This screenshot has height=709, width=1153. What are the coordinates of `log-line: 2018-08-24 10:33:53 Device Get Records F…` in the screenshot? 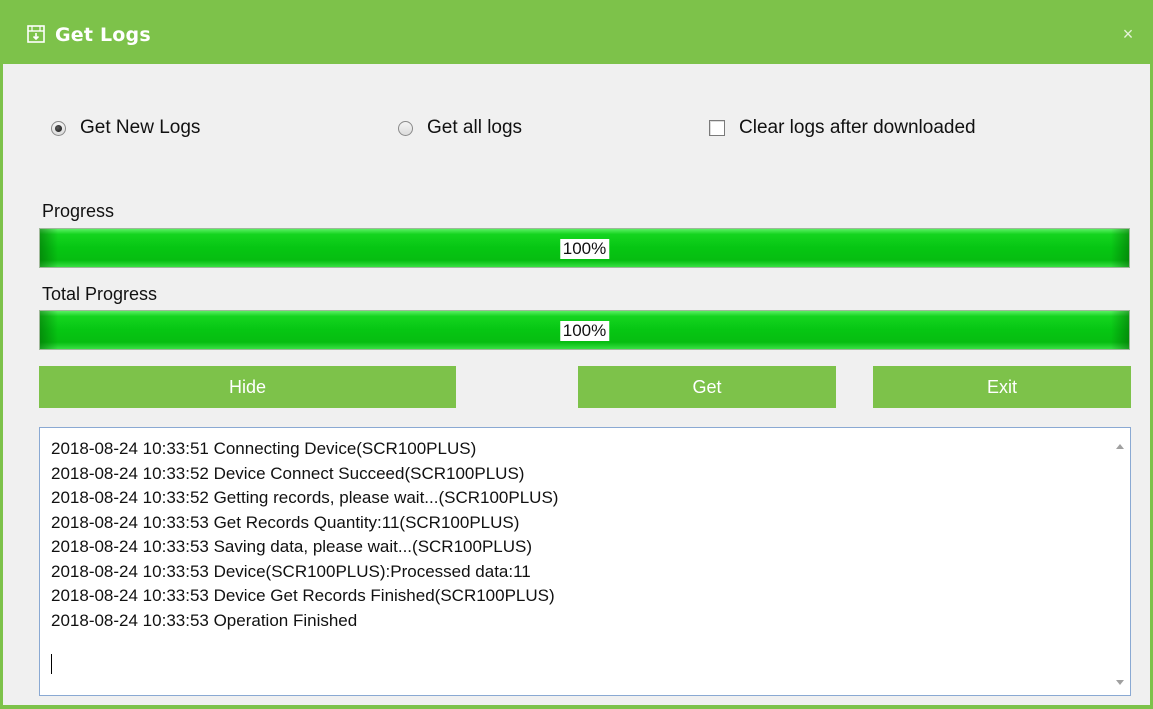 It's located at (303, 595).